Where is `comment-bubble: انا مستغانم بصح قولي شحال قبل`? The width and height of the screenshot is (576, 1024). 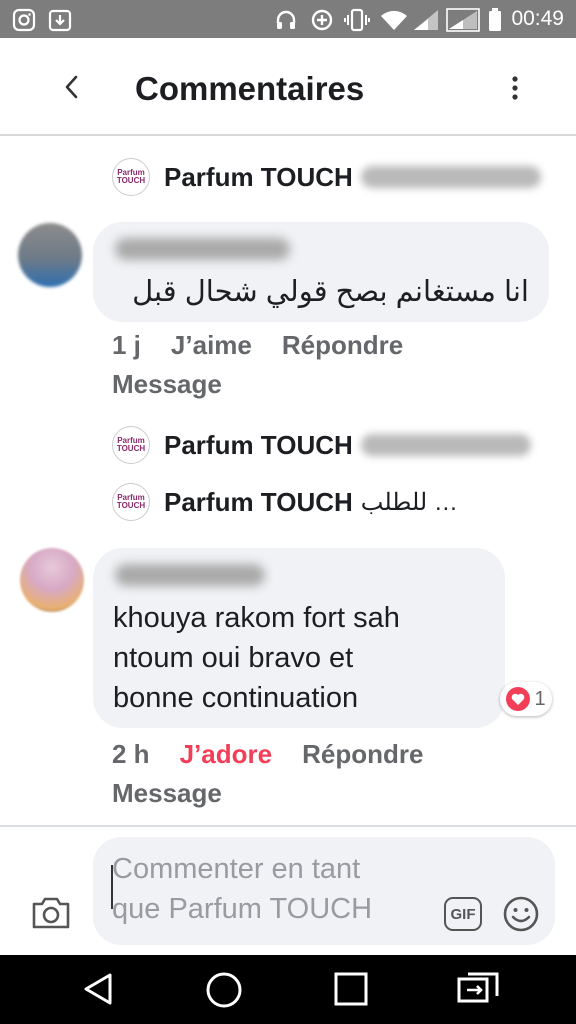 comment-bubble: انا مستغانم بصح قولي شحال قبل is located at coordinates (321, 272).